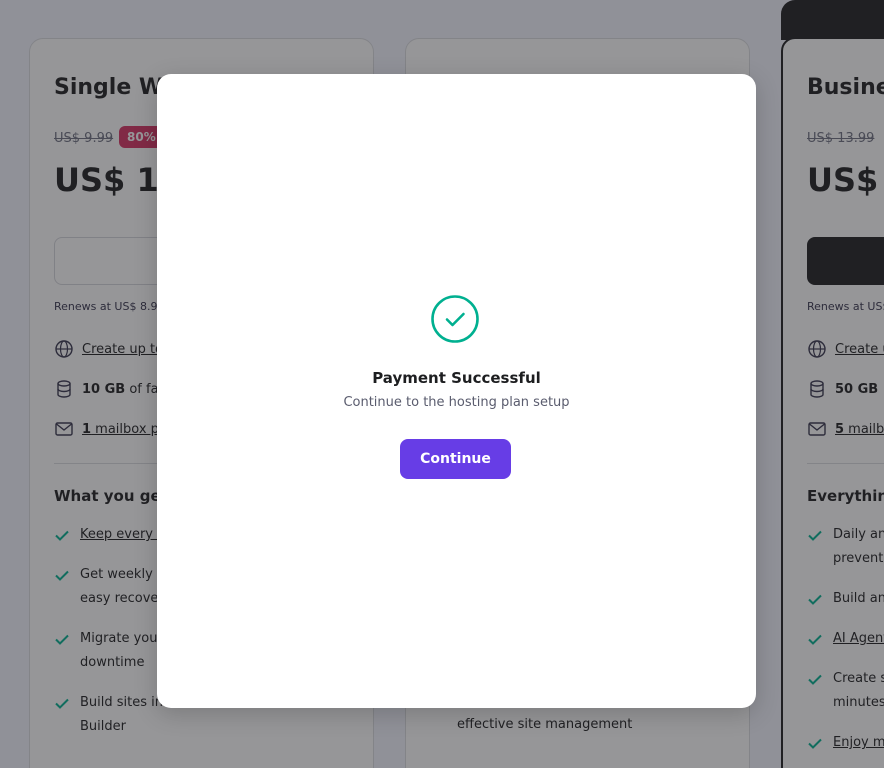 The width and height of the screenshot is (884, 768). What do you see at coordinates (456, 378) in the screenshot?
I see `dialog-title: Payment Successful` at bounding box center [456, 378].